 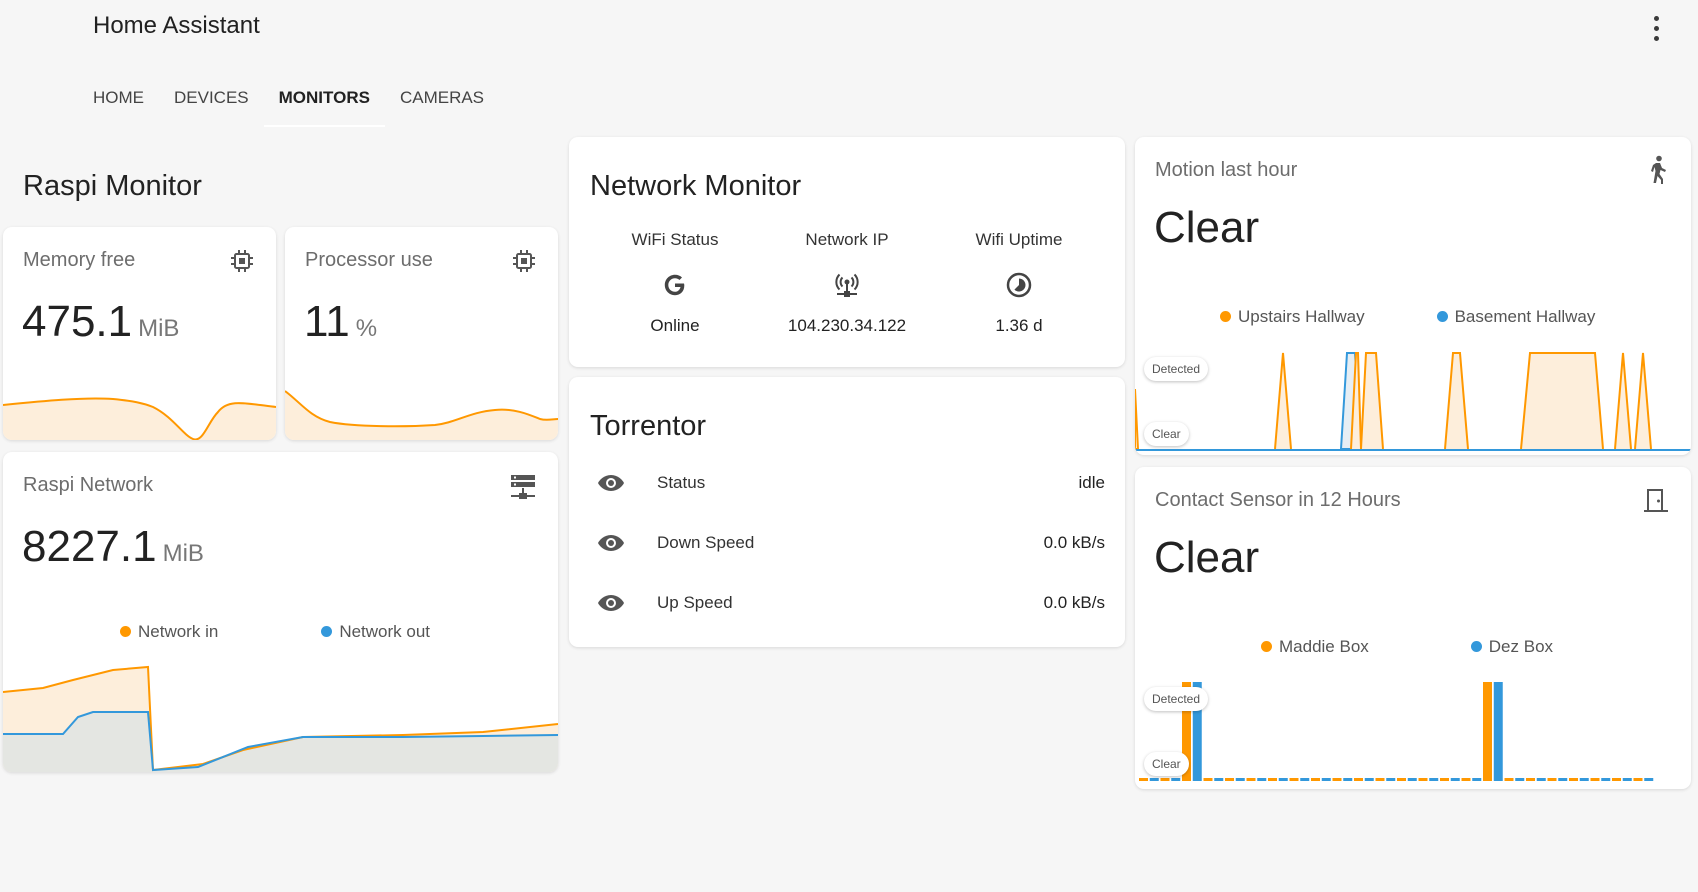 What do you see at coordinates (169, 632) in the screenshot?
I see `legend-network-in: Network in` at bounding box center [169, 632].